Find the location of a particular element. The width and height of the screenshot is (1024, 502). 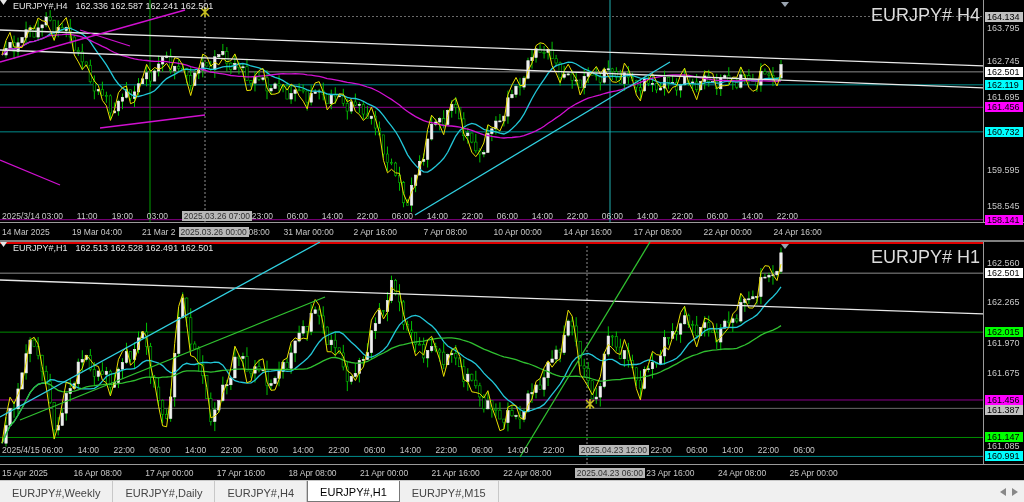

price-label: 161.970 is located at coordinates (1003, 342).